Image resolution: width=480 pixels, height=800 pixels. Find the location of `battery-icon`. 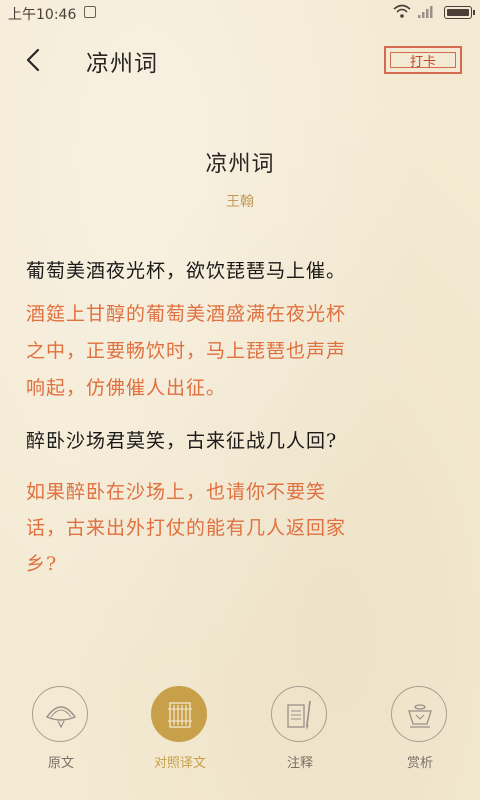

battery-icon is located at coordinates (459, 12).